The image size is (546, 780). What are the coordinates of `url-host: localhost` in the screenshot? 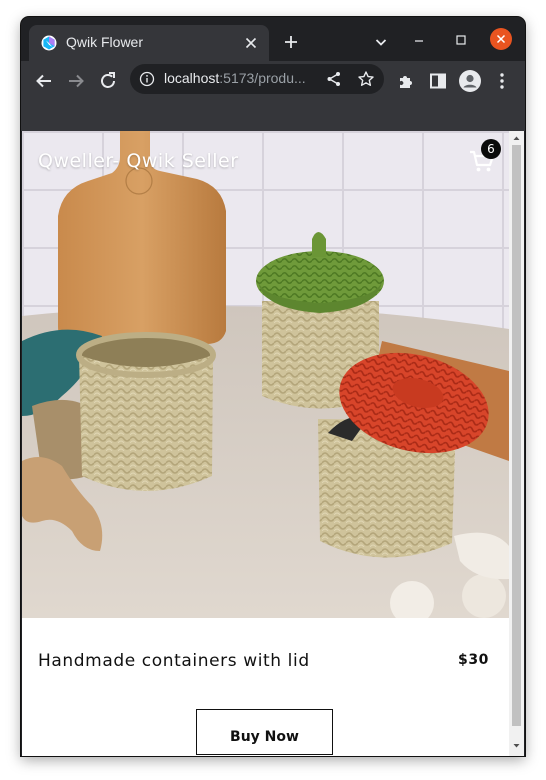 It's located at (192, 78).